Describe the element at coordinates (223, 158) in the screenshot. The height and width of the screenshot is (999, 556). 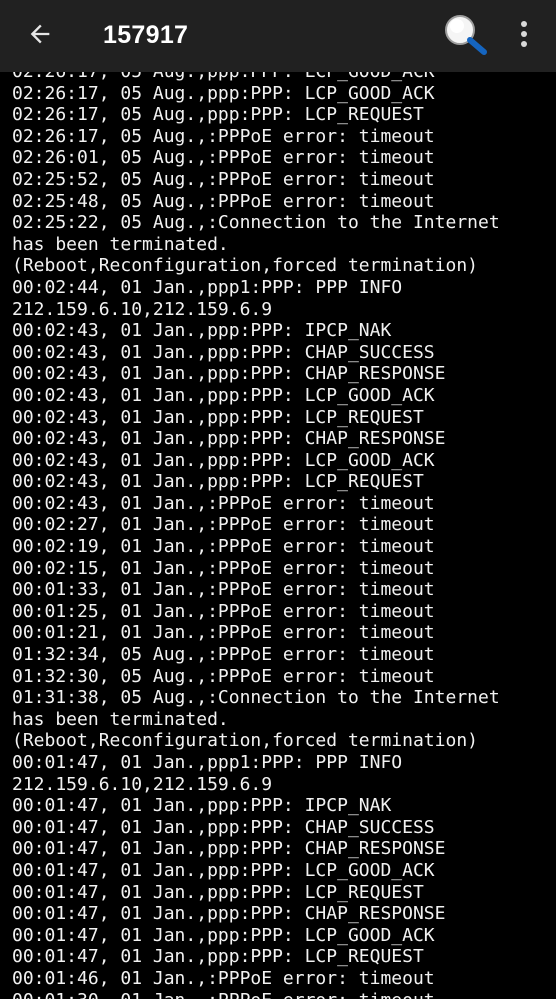
I see `log-line: 02:26:01, 05 Aug.,:PPPoE error: timeout` at that location.